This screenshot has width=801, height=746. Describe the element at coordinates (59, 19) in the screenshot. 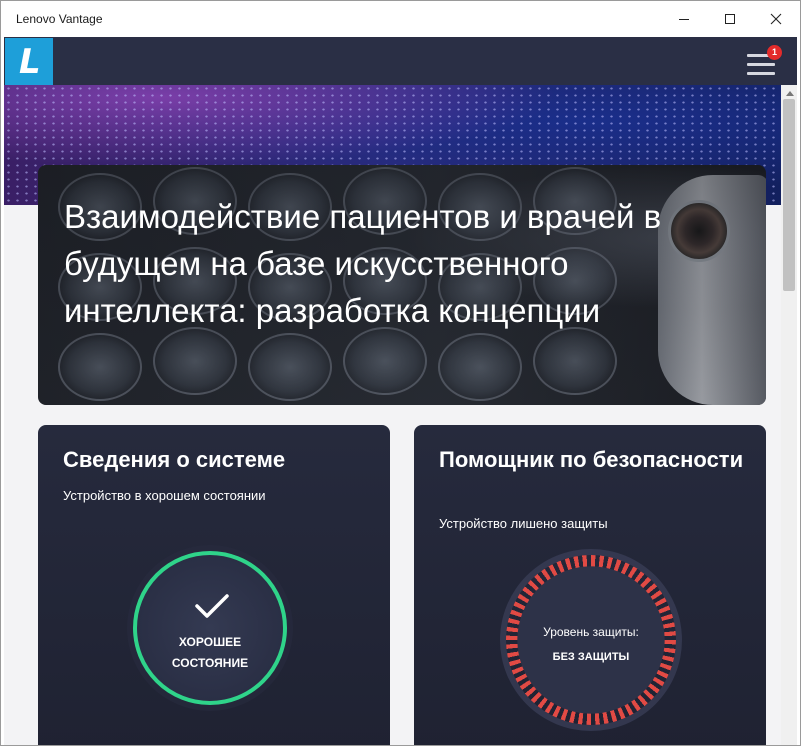

I see `window-title: Lenovo Vantage` at that location.